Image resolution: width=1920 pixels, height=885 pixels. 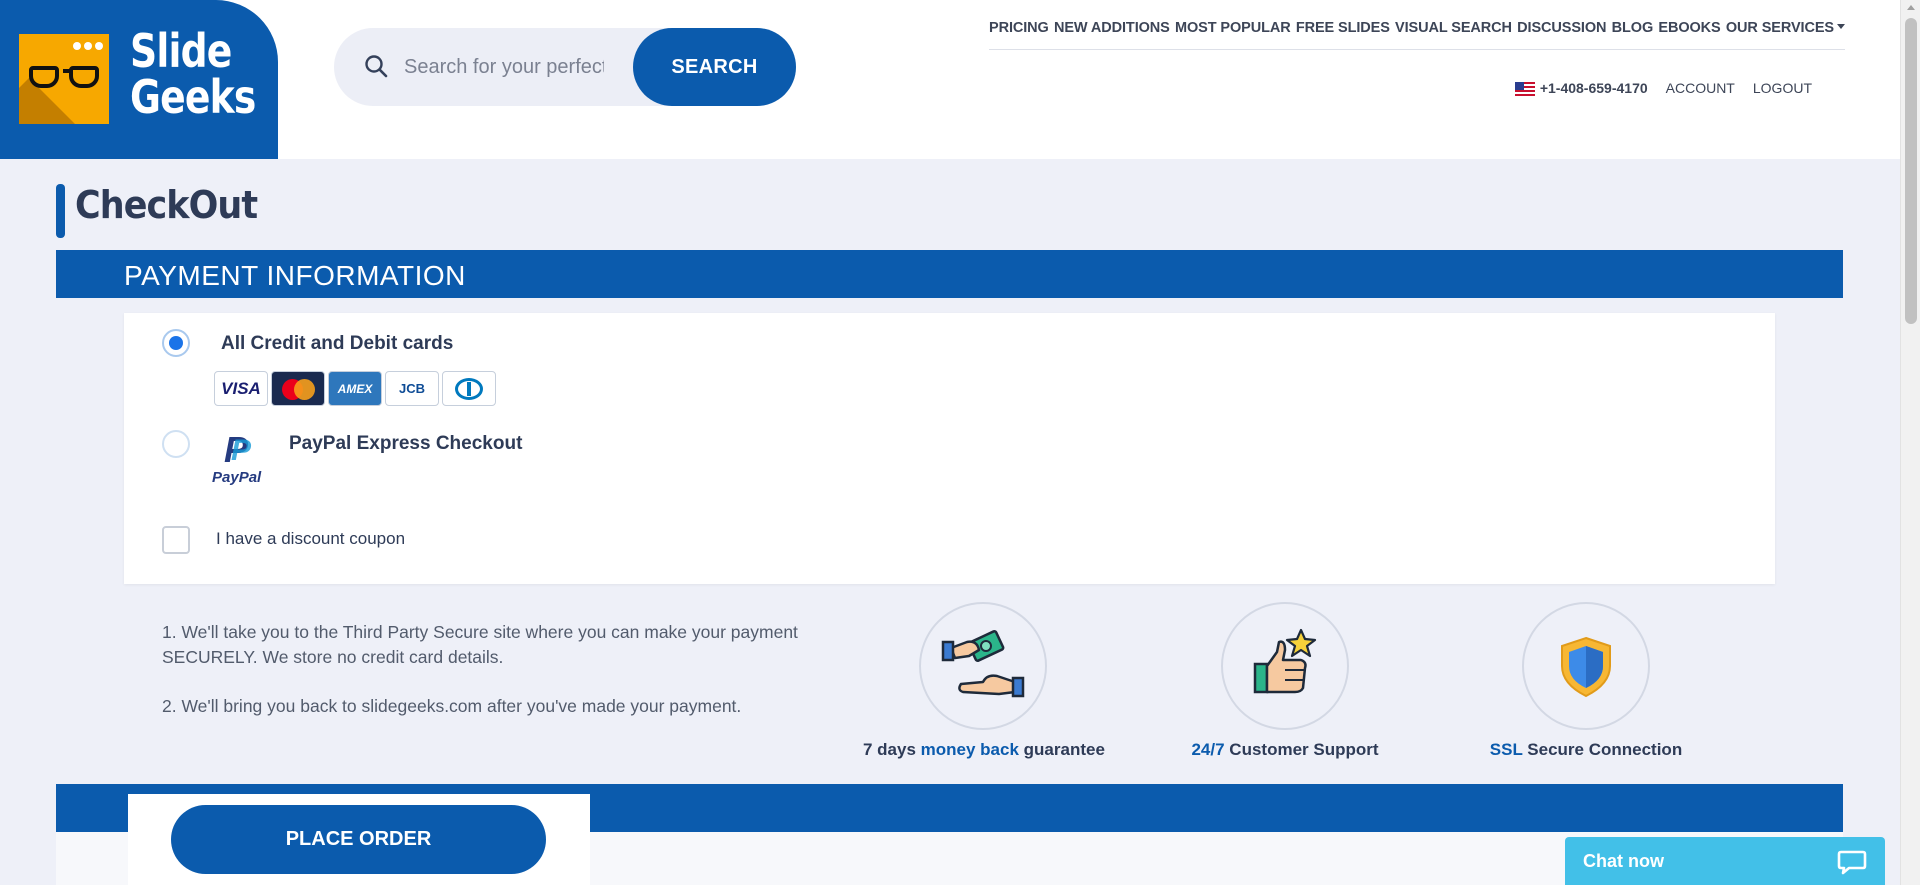 I want to click on badge-ssl: SSL Secure Connection, so click(x=1586, y=681).